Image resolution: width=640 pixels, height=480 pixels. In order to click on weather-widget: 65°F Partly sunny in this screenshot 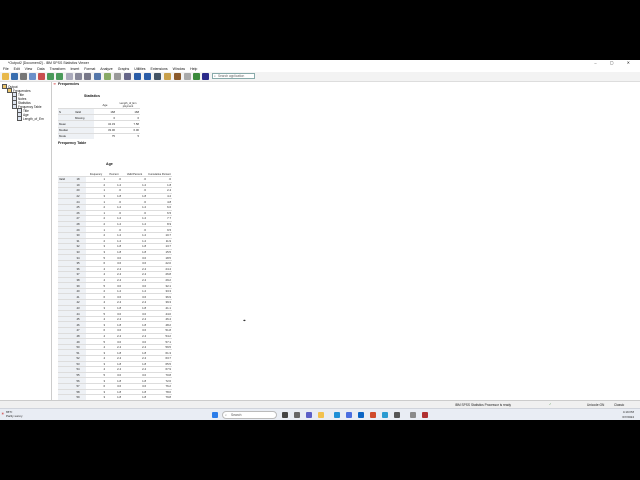, I will do `click(14, 414)`.